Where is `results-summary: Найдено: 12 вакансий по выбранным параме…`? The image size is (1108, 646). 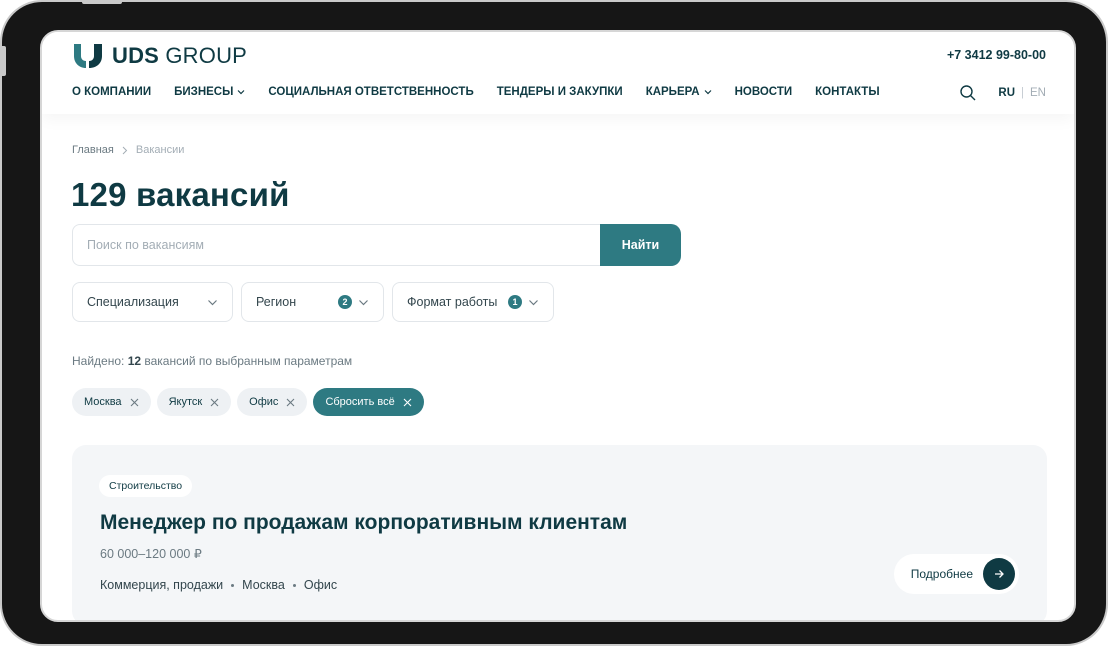
results-summary: Найдено: 12 вакансий по выбранным параме… is located at coordinates (212, 361).